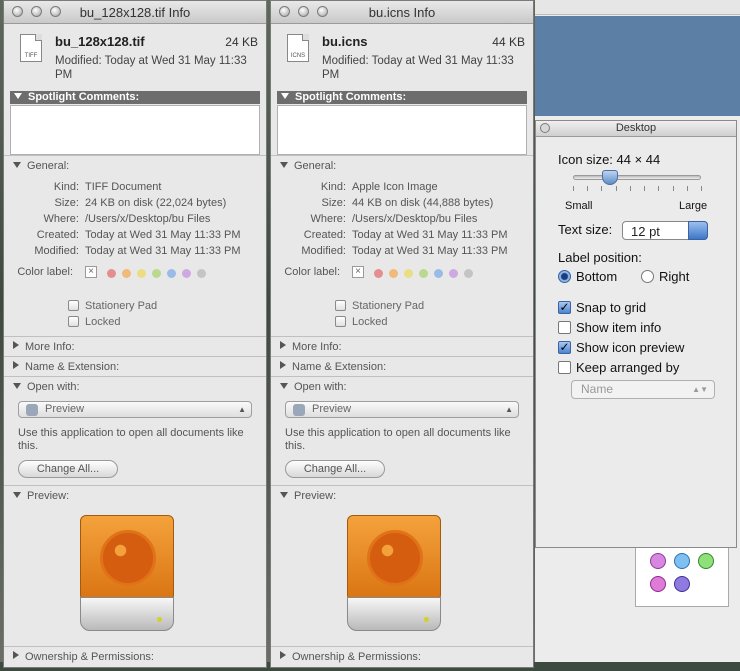 The width and height of the screenshot is (740, 671). I want to click on color-label-row: Color label: ×, so click(402, 273).